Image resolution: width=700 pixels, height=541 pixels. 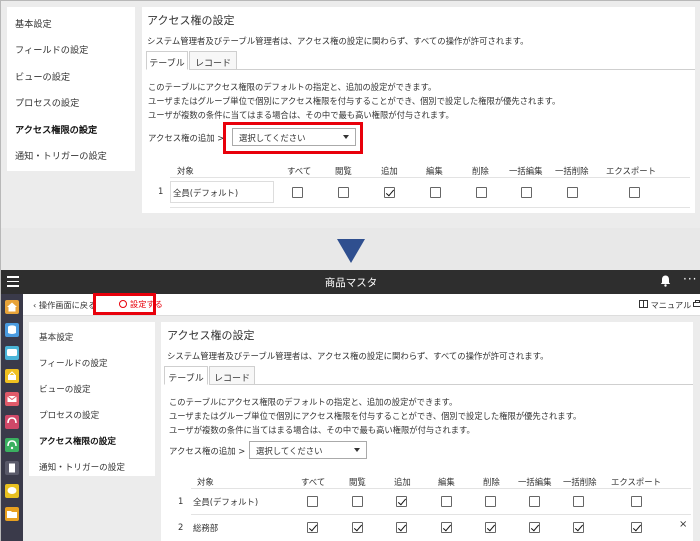 What do you see at coordinates (289, 451) in the screenshot?
I see `select-value: 選択してください` at bounding box center [289, 451].